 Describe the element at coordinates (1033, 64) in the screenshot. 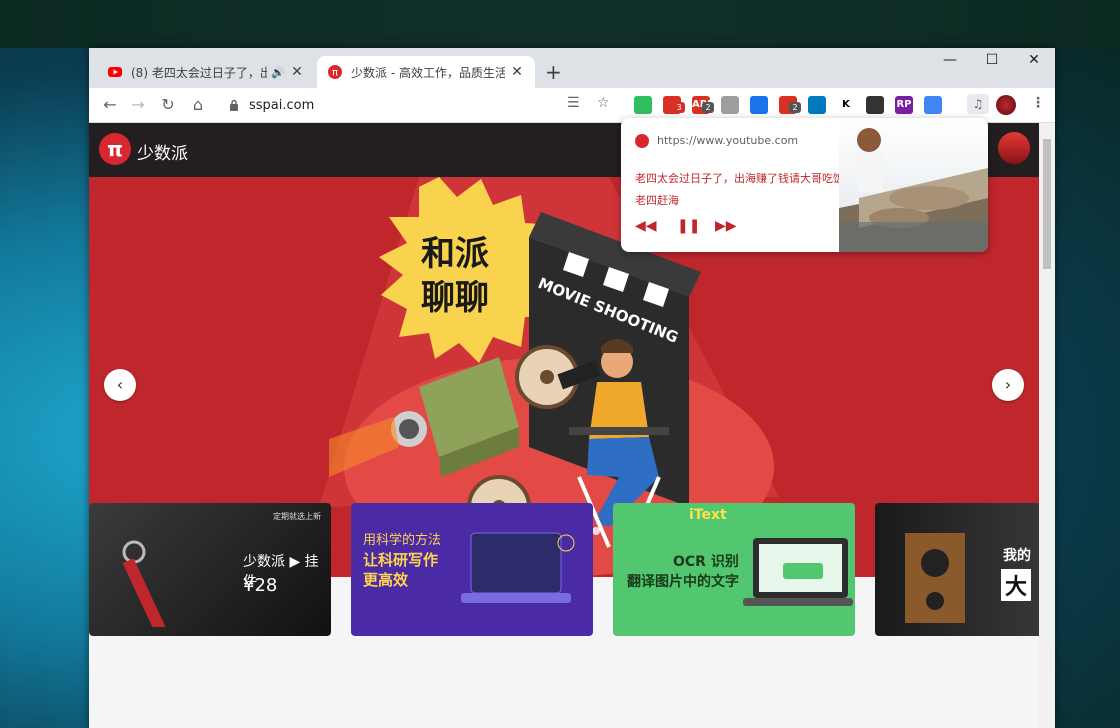

I see `window-close-button: ✕` at that location.